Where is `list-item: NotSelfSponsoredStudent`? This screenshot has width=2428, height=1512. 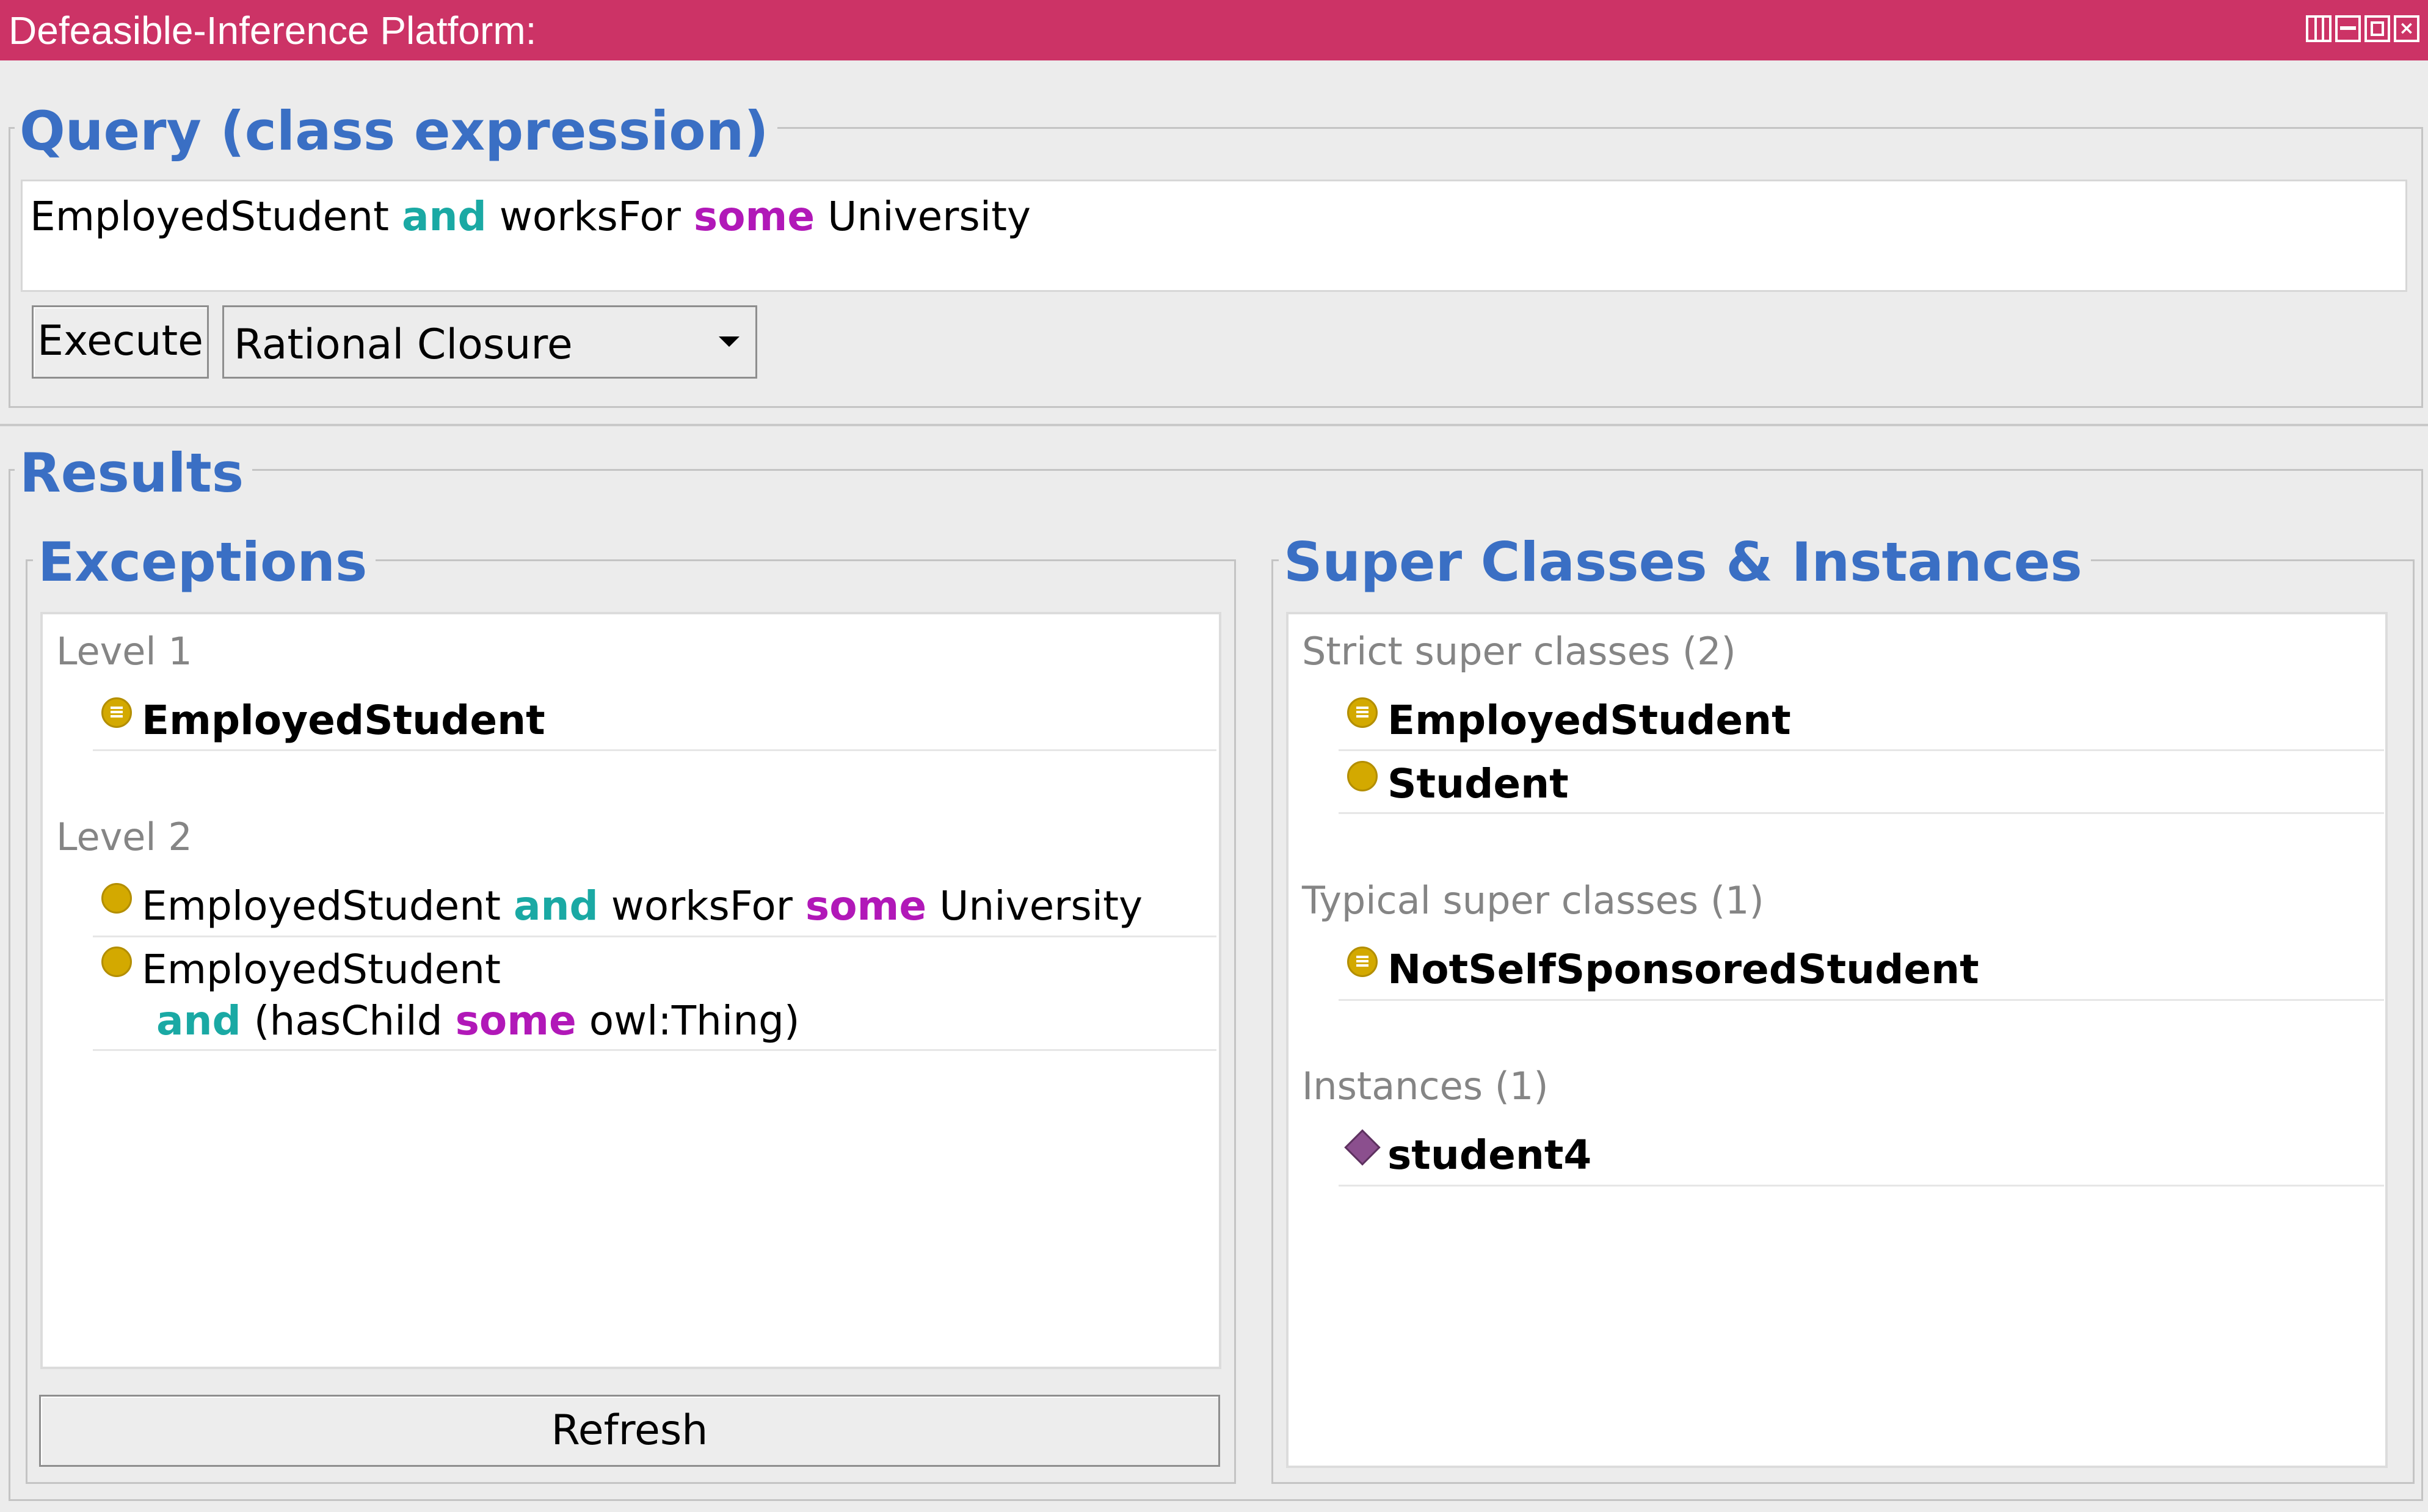 list-item: NotSelfSponsoredStudent is located at coordinates (1683, 970).